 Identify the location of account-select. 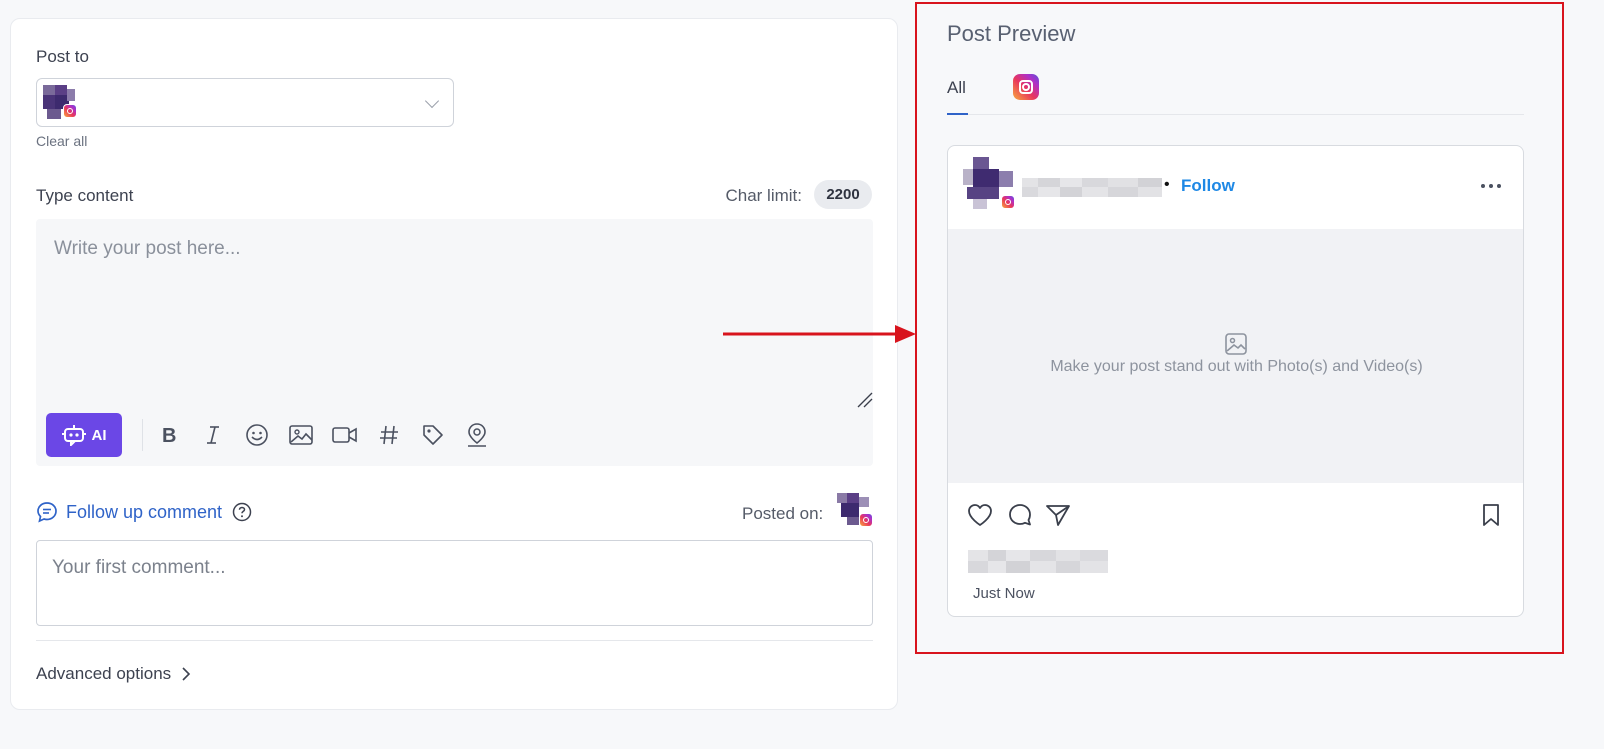
(245, 102).